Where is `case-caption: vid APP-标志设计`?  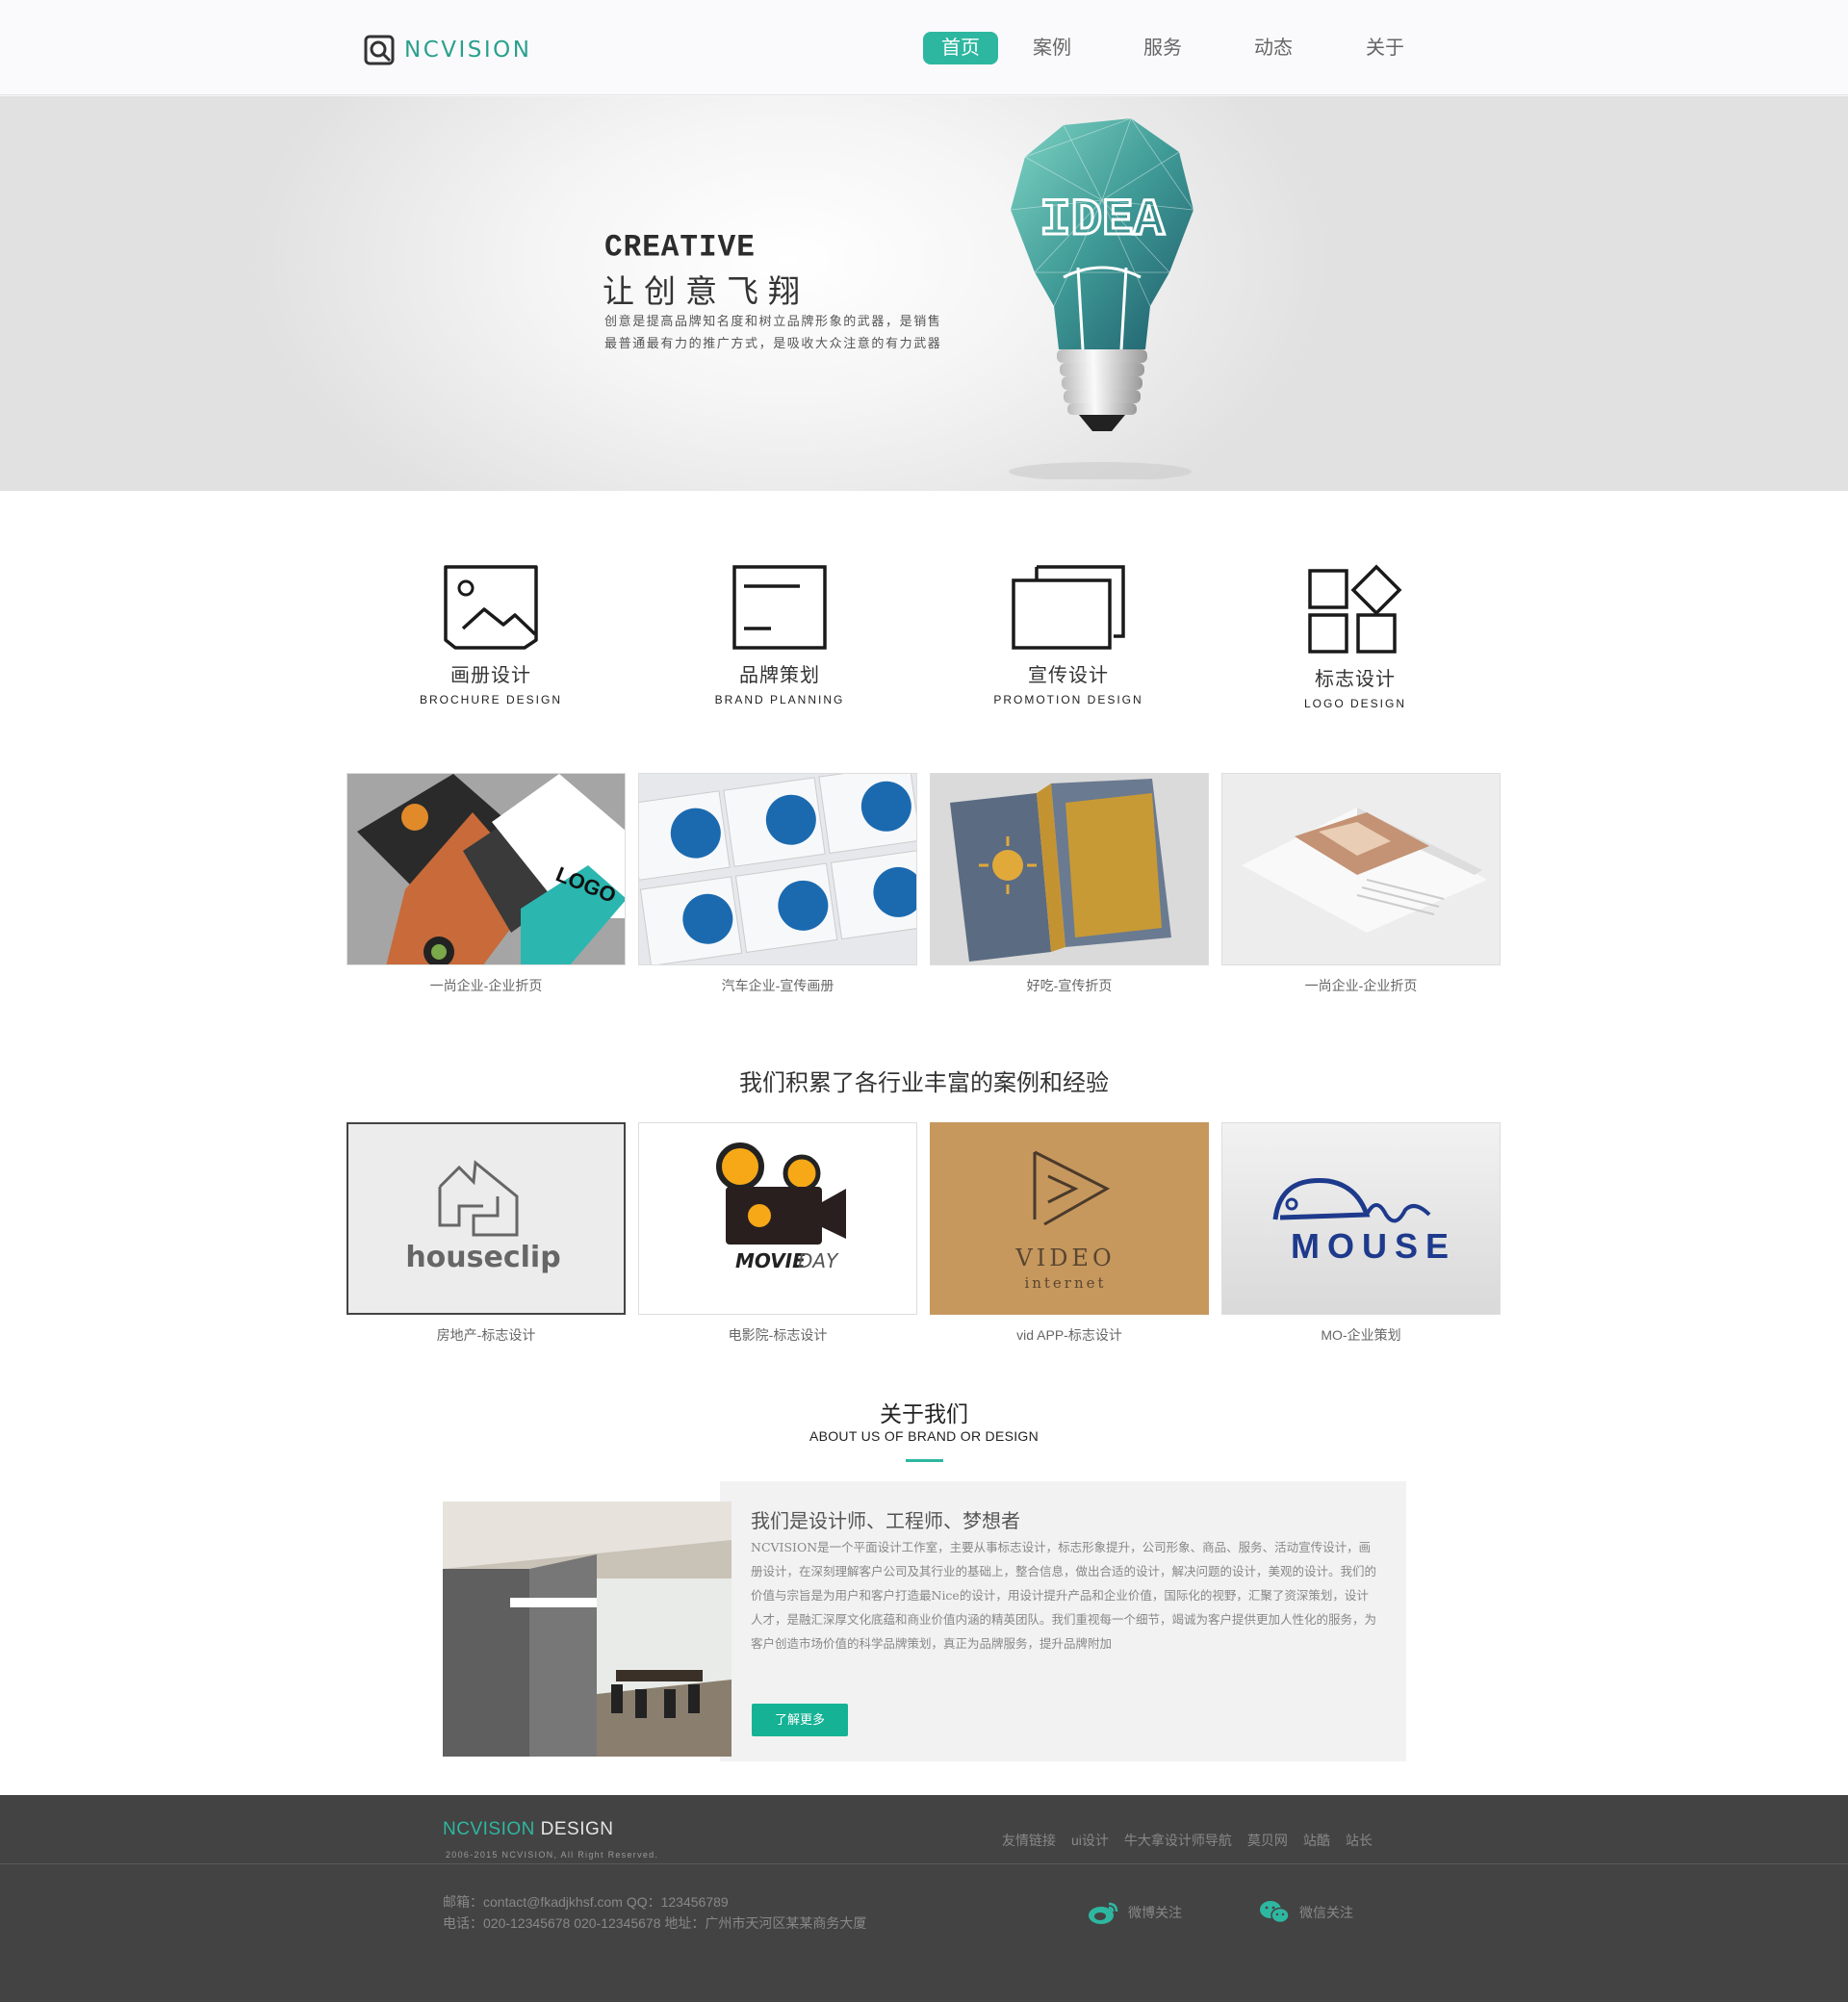
case-caption: vid APP-标志设计 is located at coordinates (1069, 1335).